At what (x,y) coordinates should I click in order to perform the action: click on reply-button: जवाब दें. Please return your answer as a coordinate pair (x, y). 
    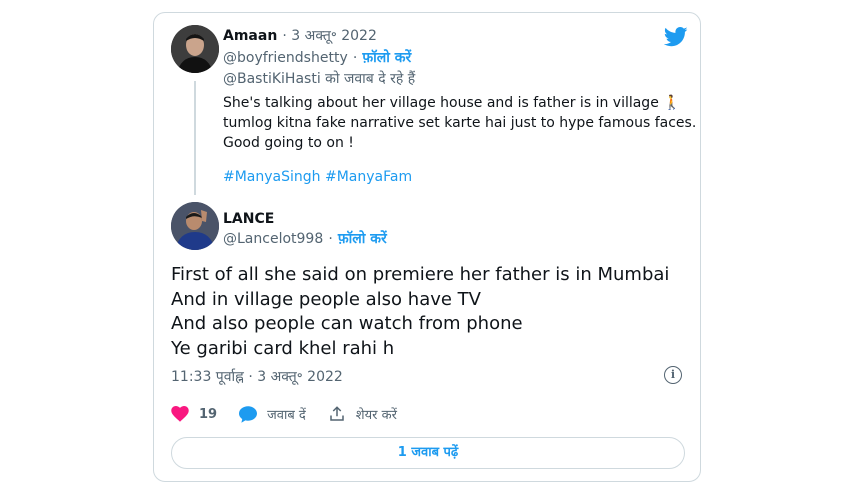
    Looking at the image, I should click on (272, 414).